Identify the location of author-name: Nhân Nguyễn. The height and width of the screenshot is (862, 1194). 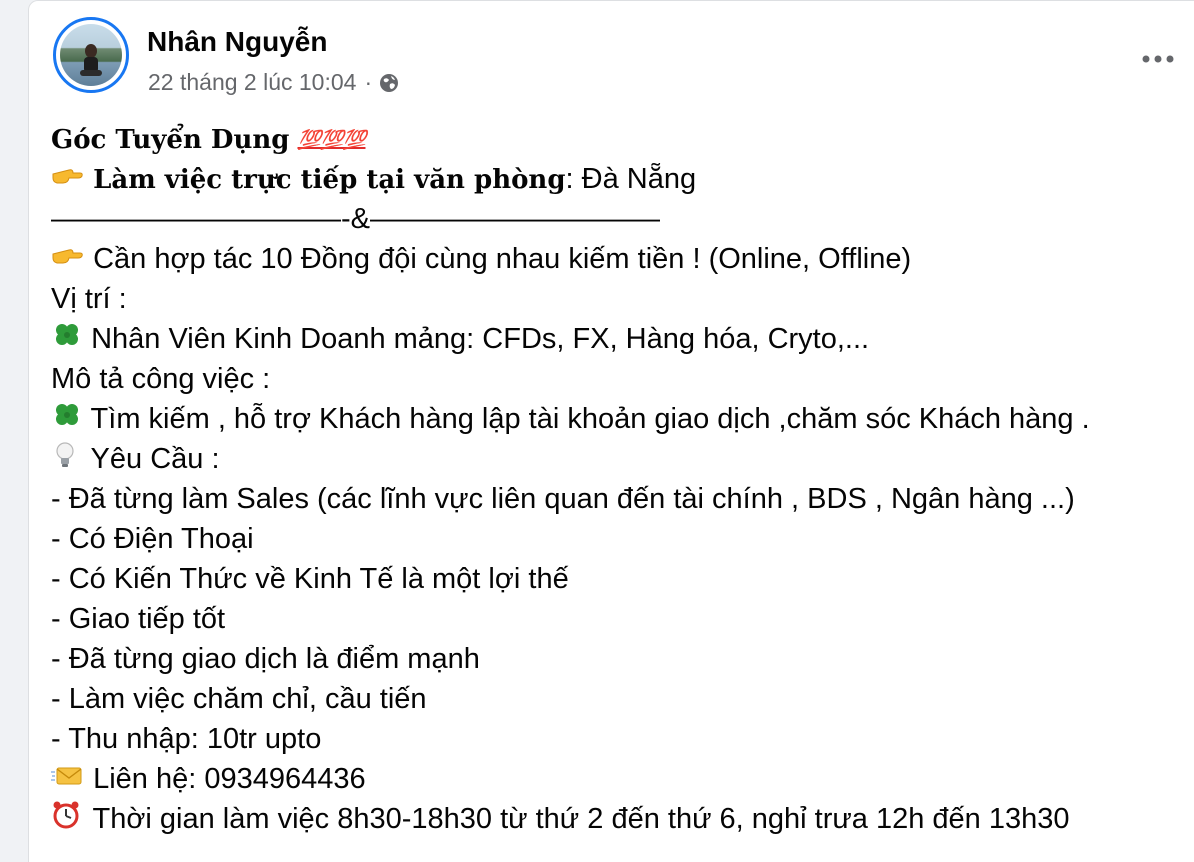
(237, 42).